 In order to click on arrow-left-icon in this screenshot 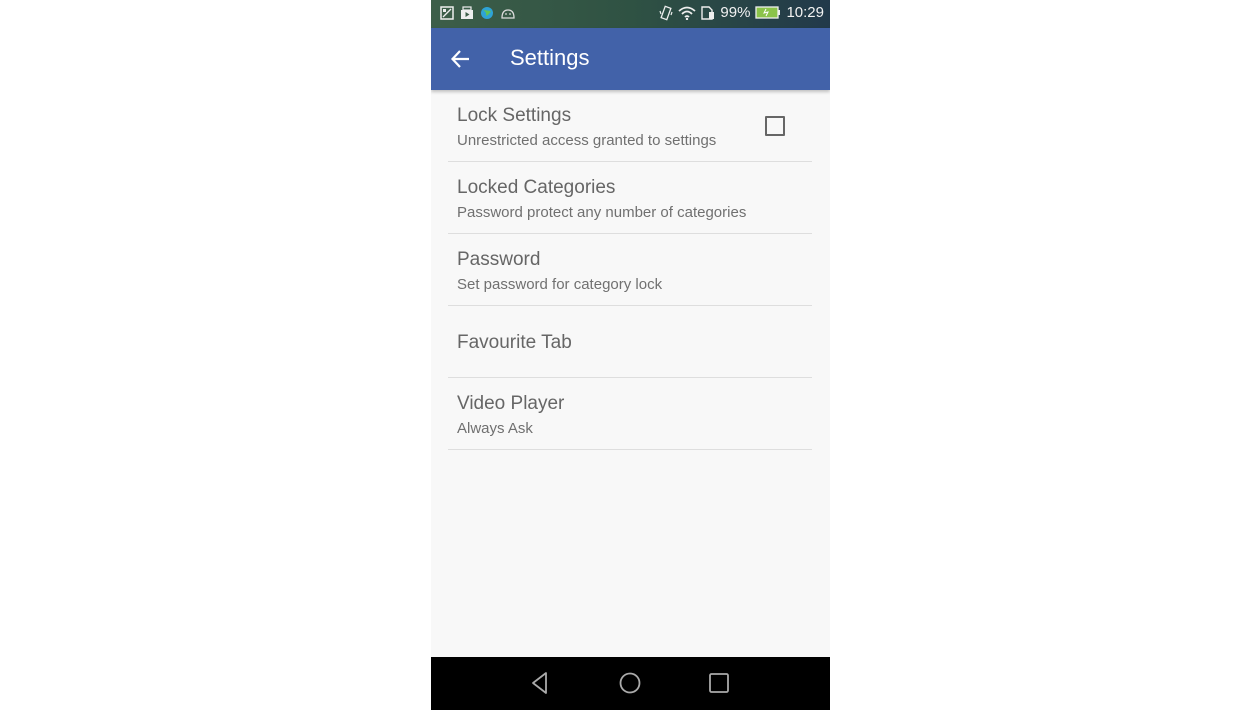, I will do `click(459, 59)`.